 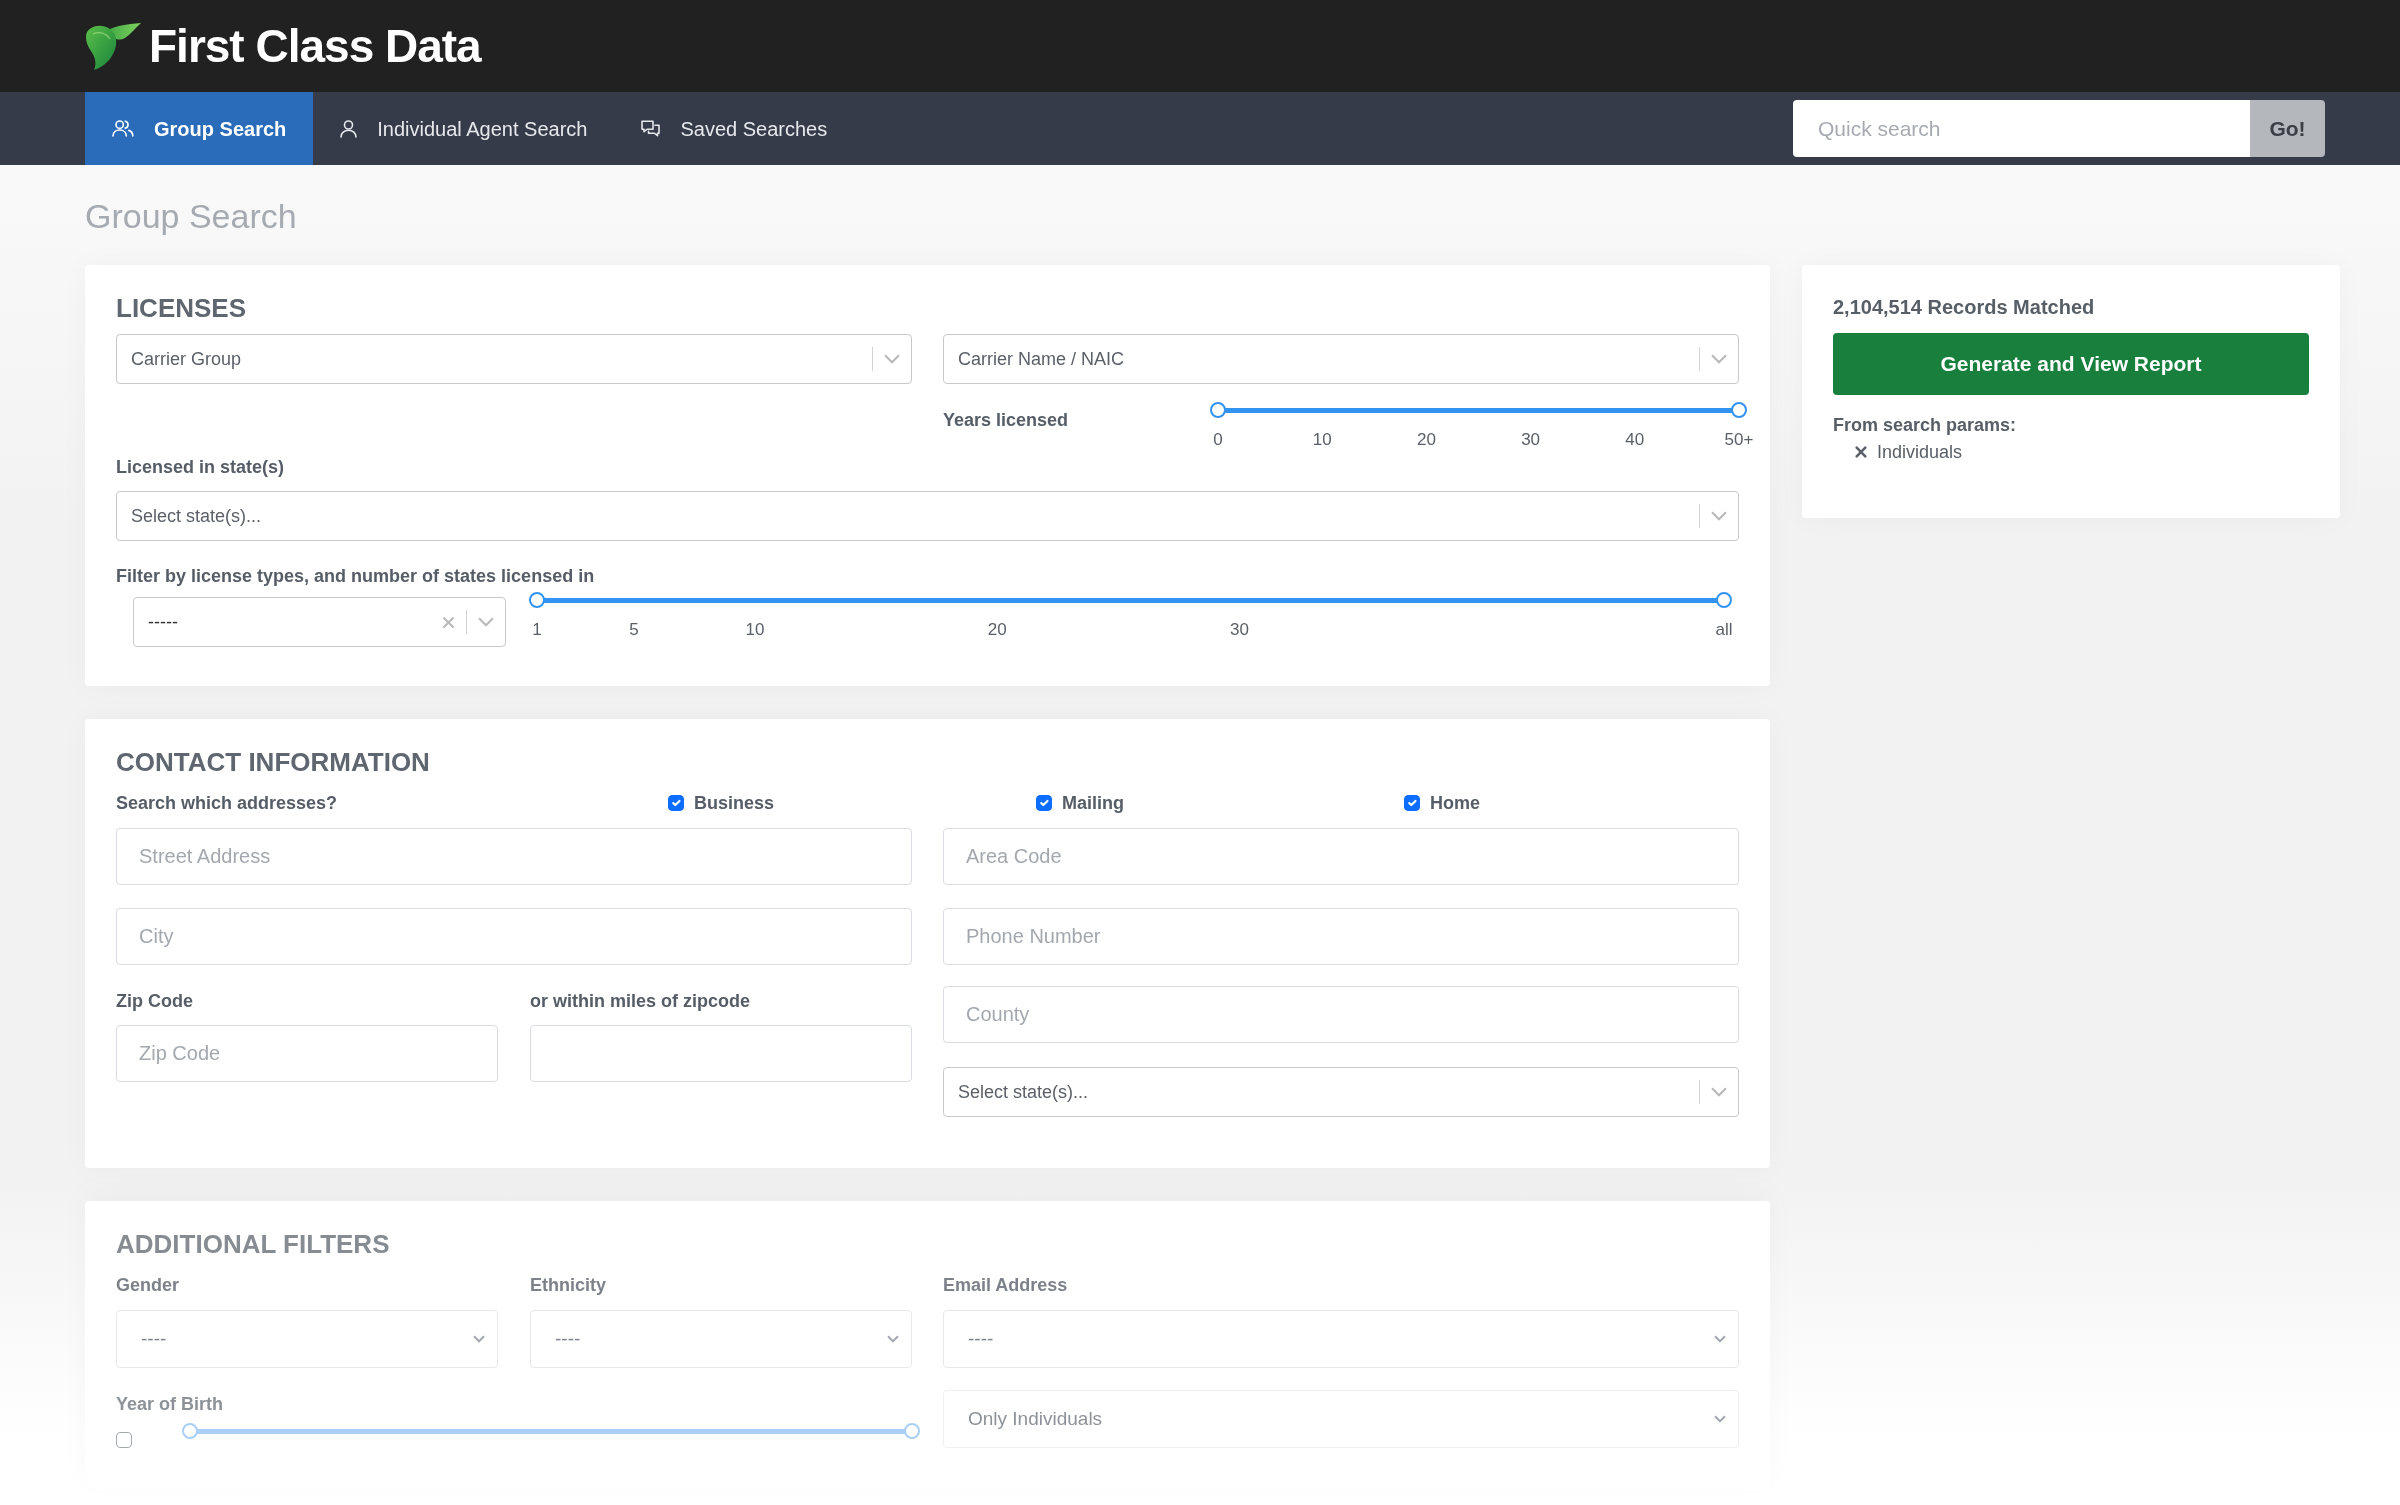 I want to click on clear-x-icon, so click(x=448, y=622).